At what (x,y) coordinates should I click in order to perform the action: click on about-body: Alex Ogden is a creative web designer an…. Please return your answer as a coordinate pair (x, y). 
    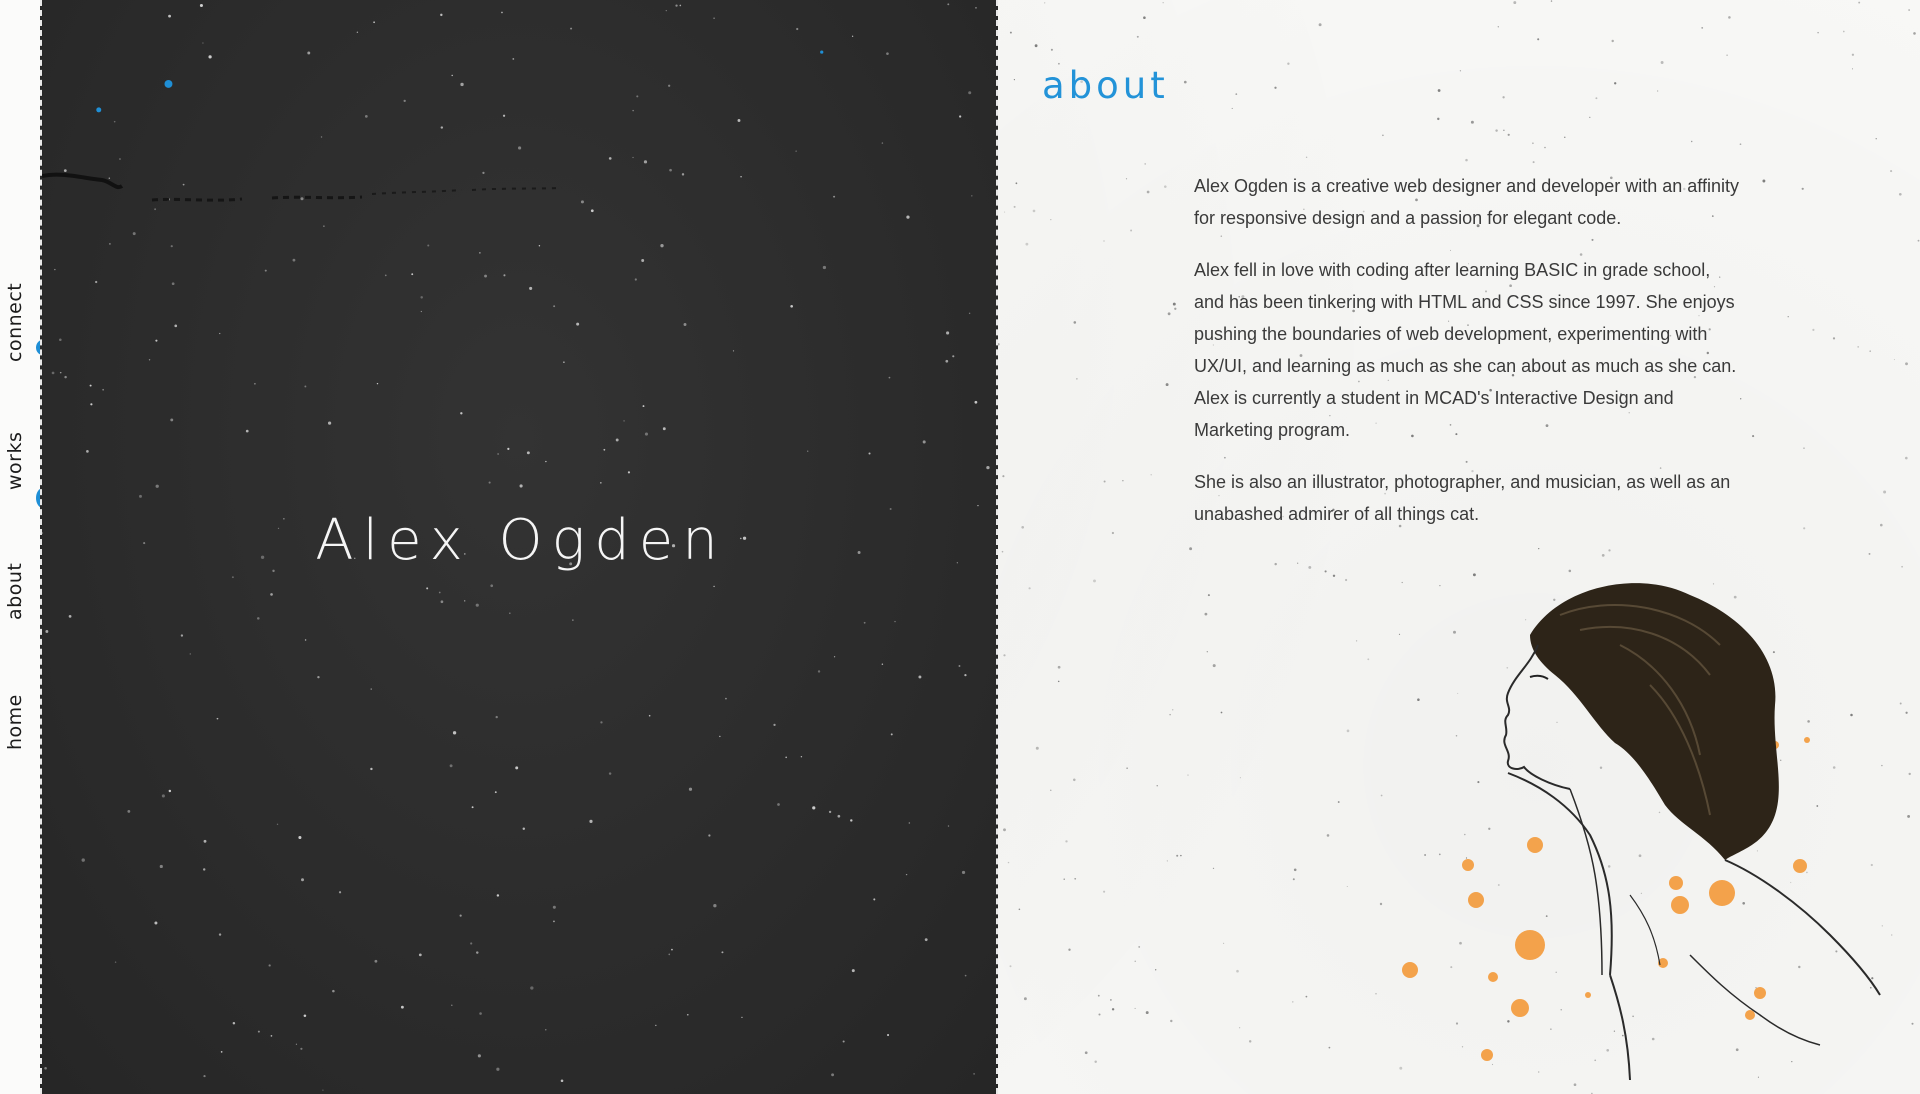
    Looking at the image, I should click on (1466, 360).